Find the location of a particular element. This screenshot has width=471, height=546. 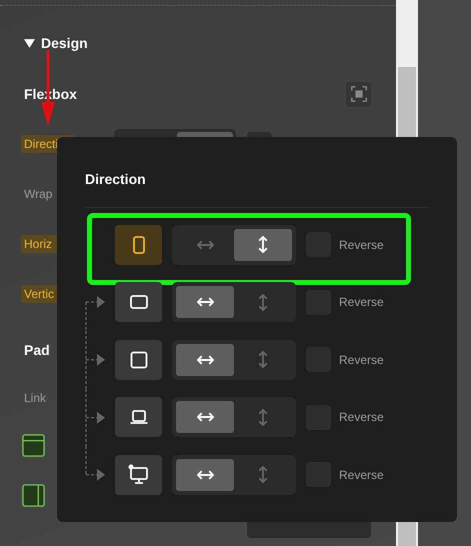

expand-triangle-icon is located at coordinates (29, 43).